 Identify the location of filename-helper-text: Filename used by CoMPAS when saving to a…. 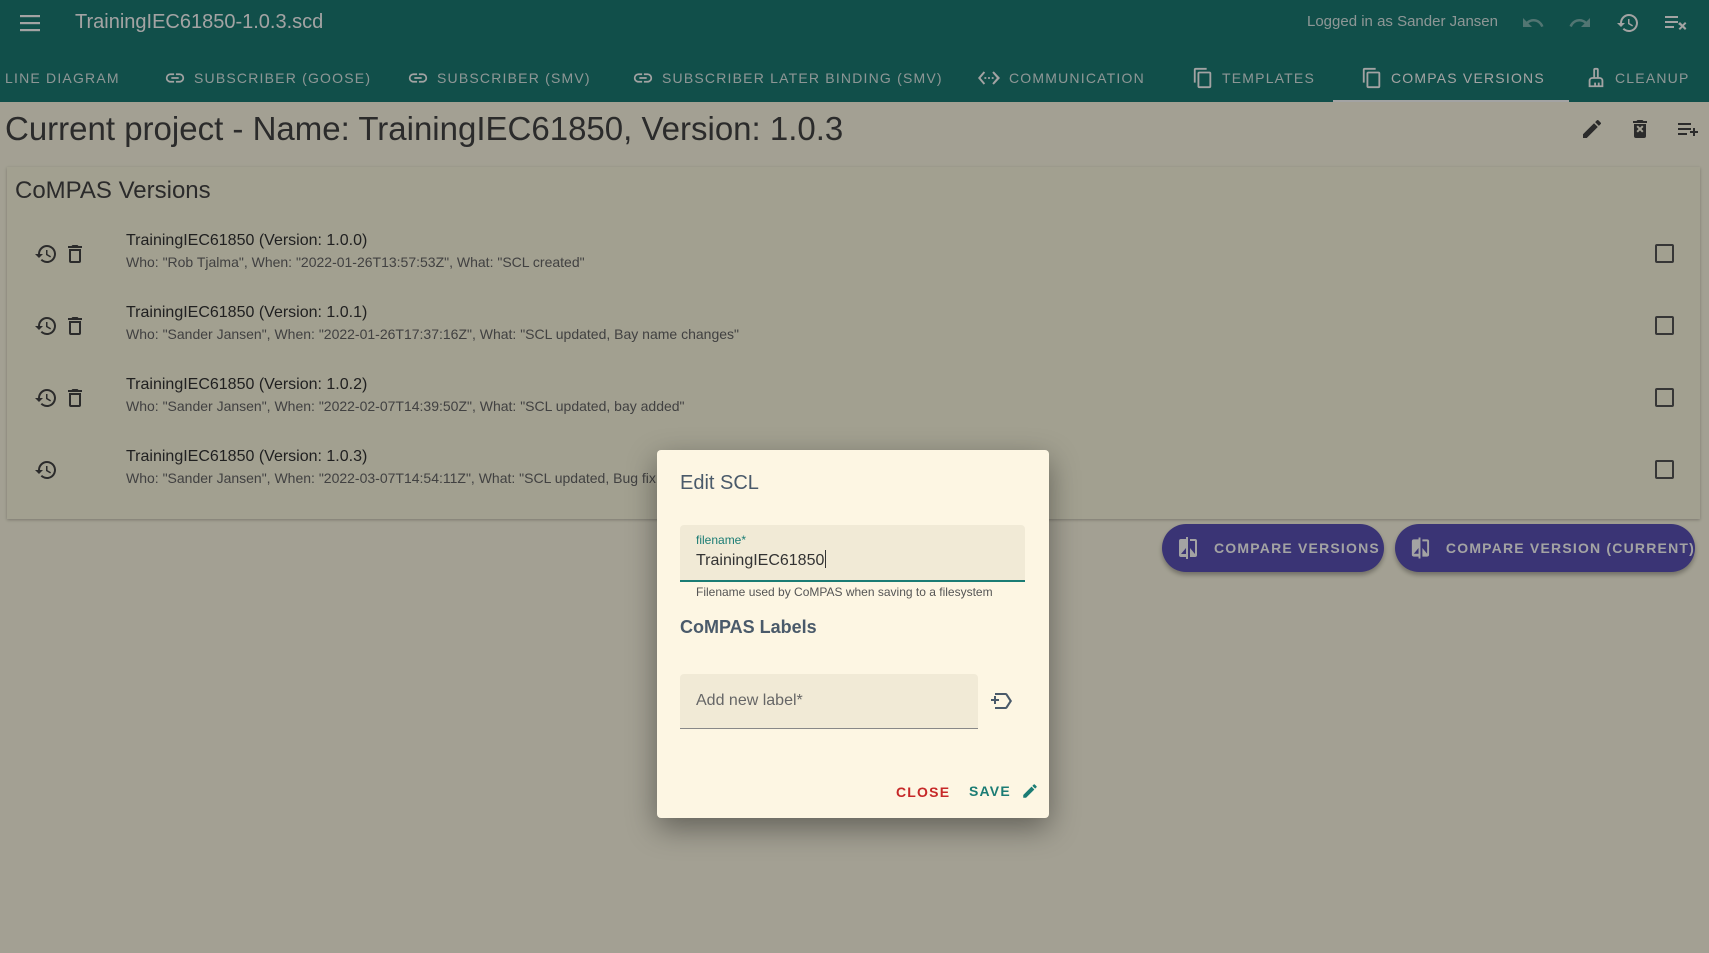
(844, 592).